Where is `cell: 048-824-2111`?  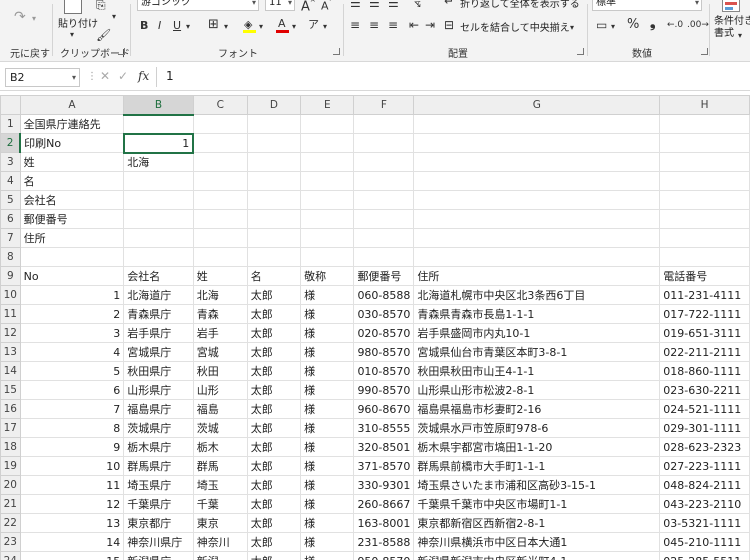 cell: 048-824-2111 is located at coordinates (704, 485).